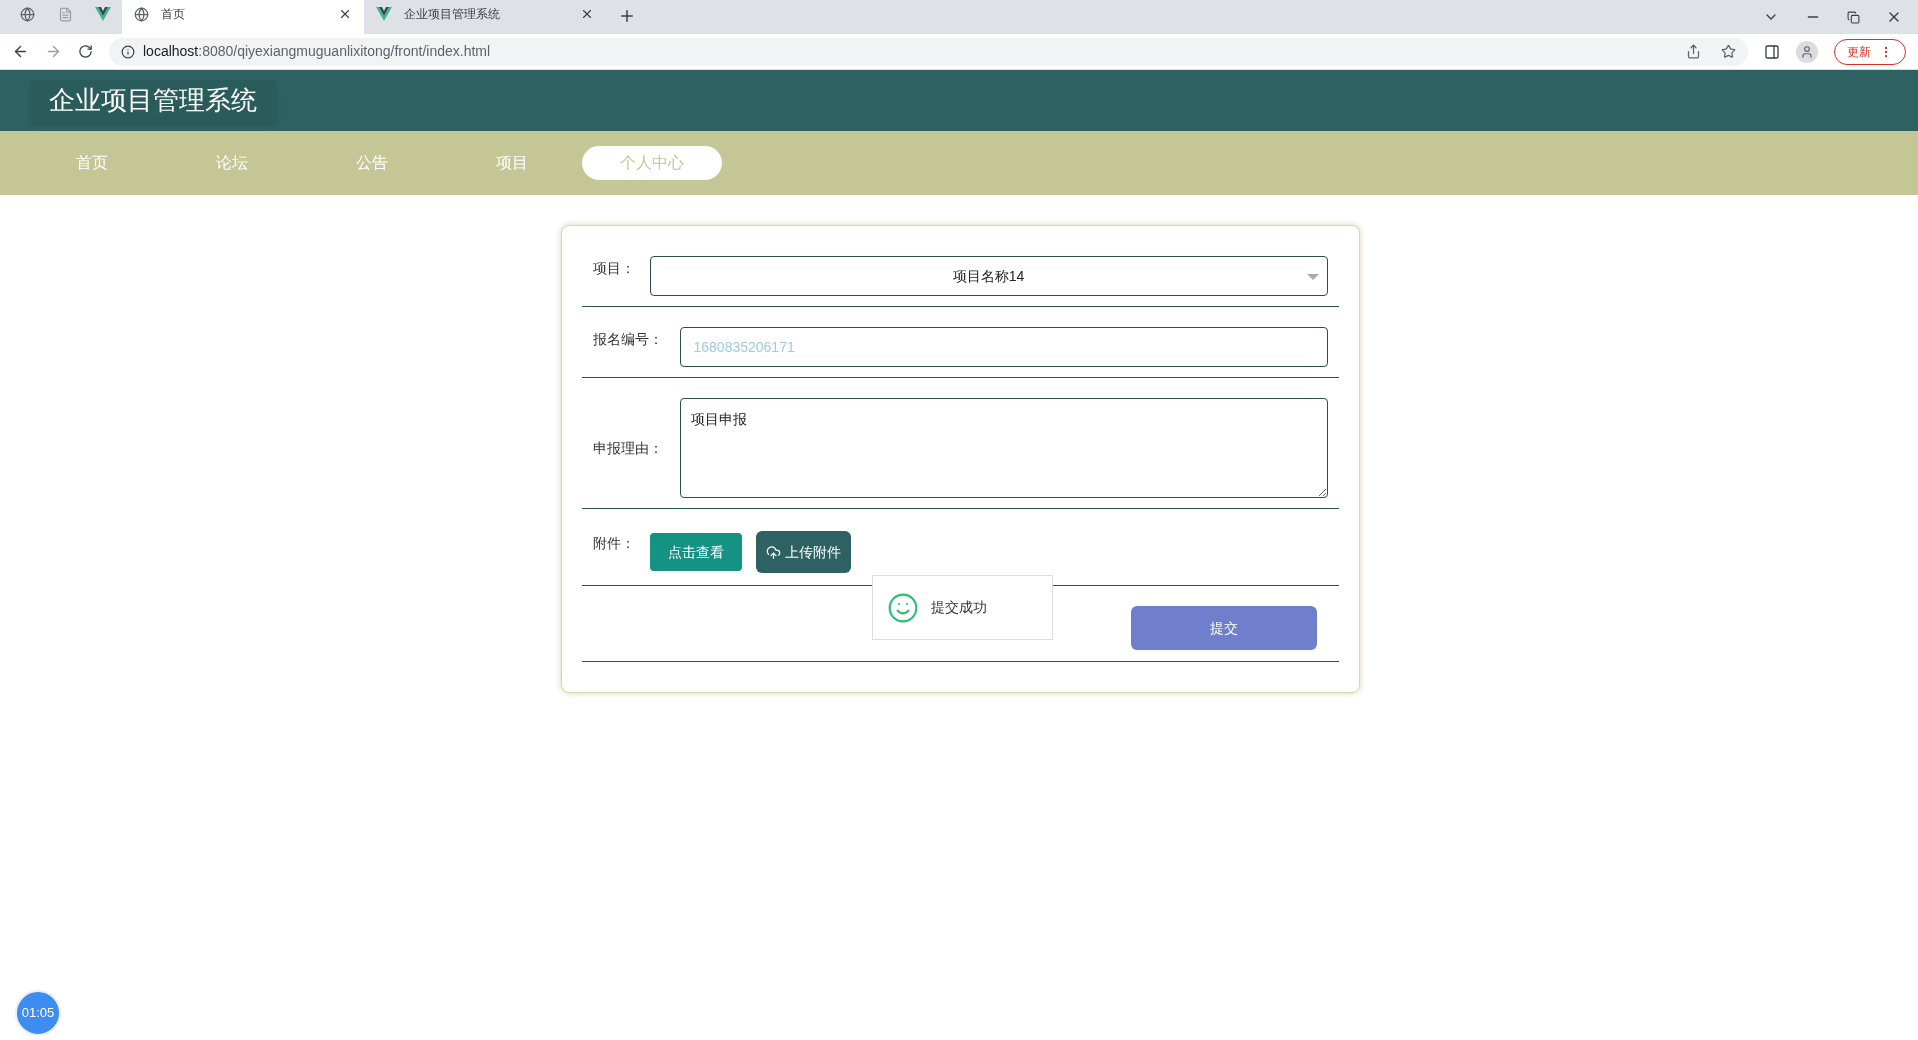 The height and width of the screenshot is (1040, 1918). I want to click on field-label: 附件：, so click(613, 543).